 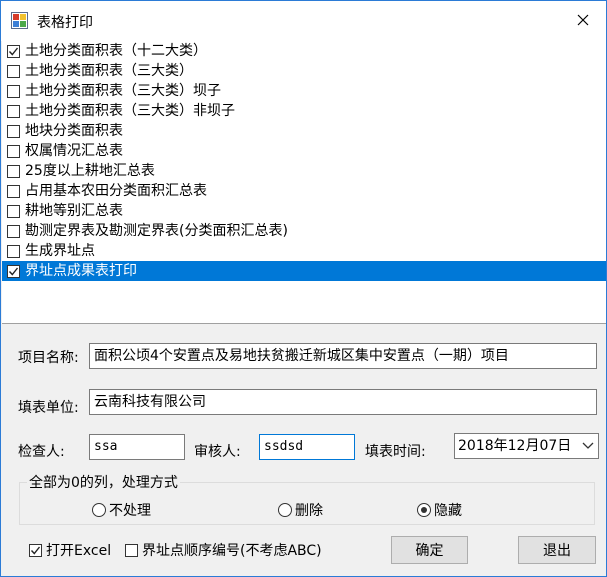 What do you see at coordinates (48, 358) in the screenshot?
I see `project-name-label: 项目名称:` at bounding box center [48, 358].